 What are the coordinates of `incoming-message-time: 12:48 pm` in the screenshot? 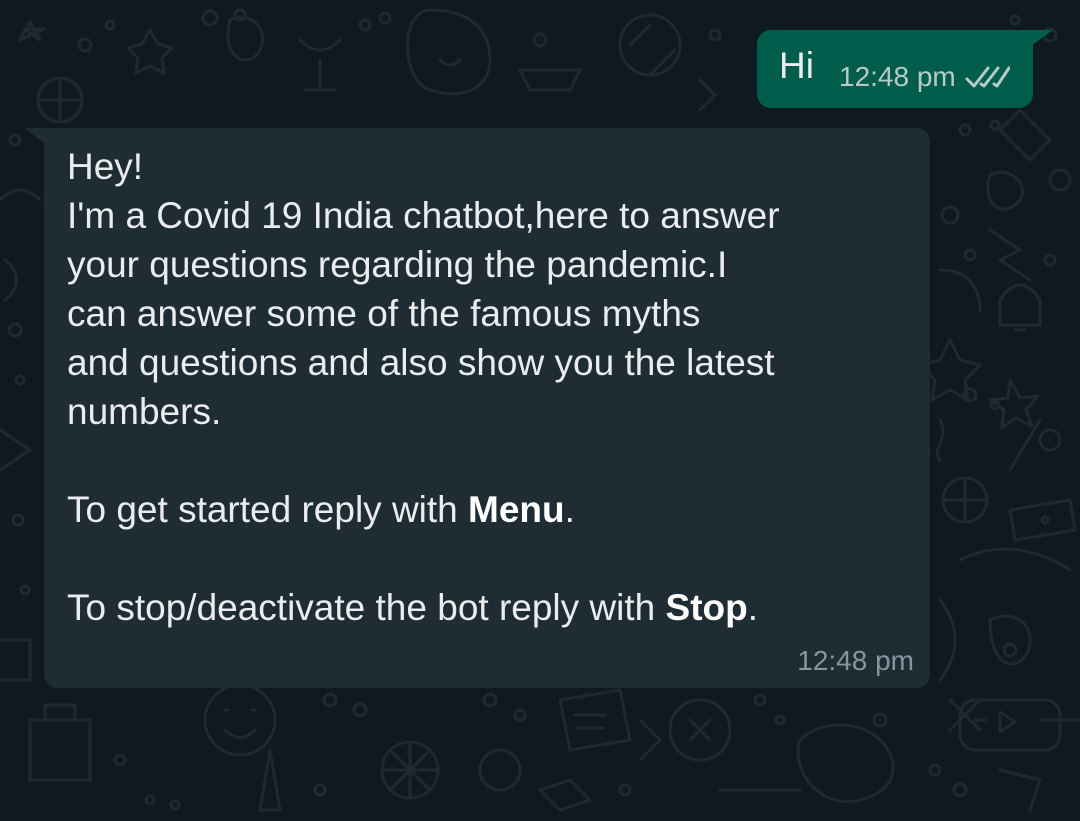 It's located at (855, 660).